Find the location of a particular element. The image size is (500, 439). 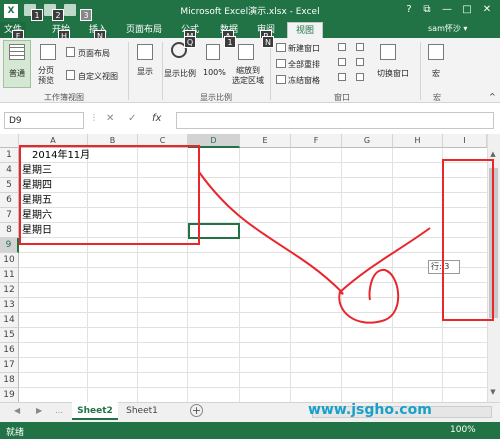

watermark-url: www.jsgho.com is located at coordinates (370, 410).